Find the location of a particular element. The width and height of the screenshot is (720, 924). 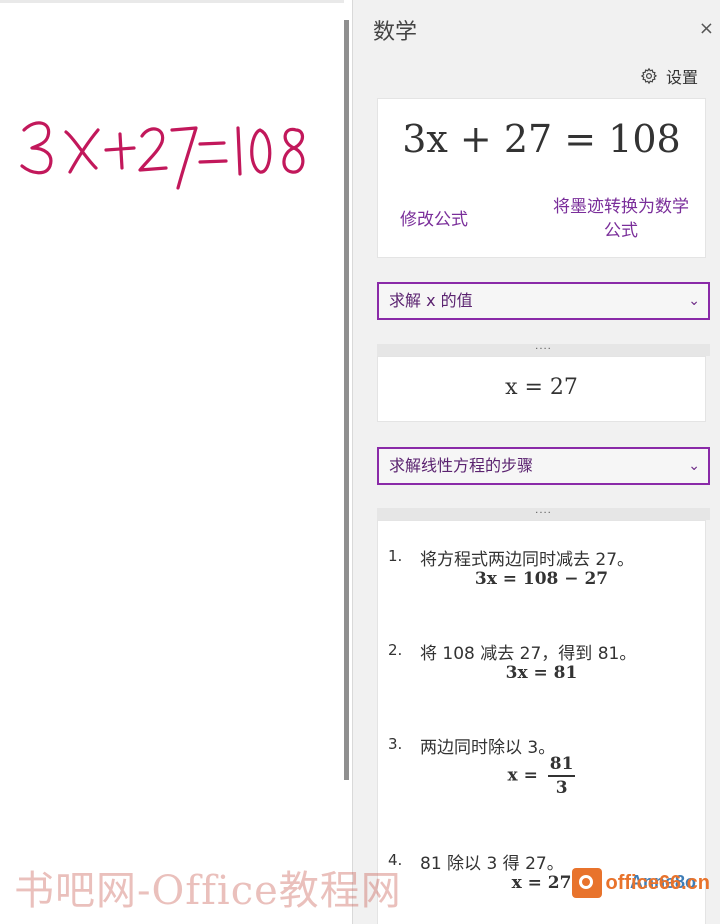

edit-equation-link: 修改公式 is located at coordinates (434, 217).